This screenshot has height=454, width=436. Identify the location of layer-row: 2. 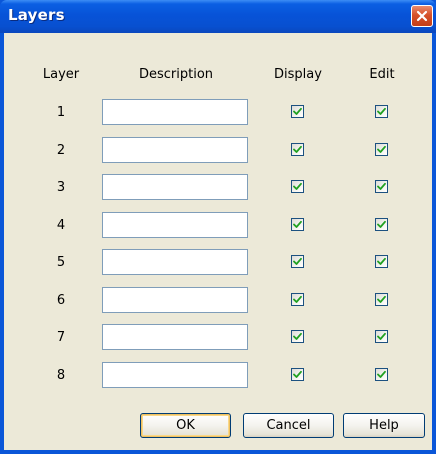
(218, 151).